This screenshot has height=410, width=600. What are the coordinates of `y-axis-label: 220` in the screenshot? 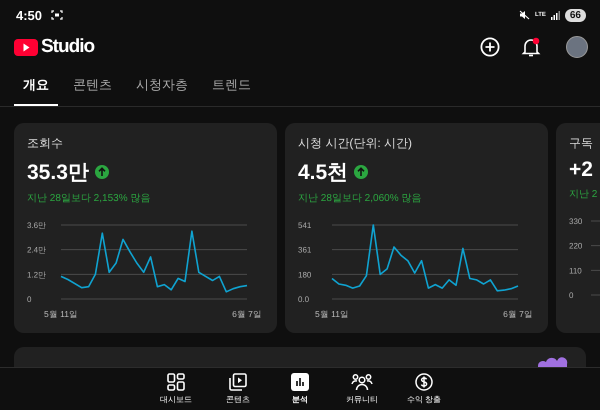 It's located at (575, 246).